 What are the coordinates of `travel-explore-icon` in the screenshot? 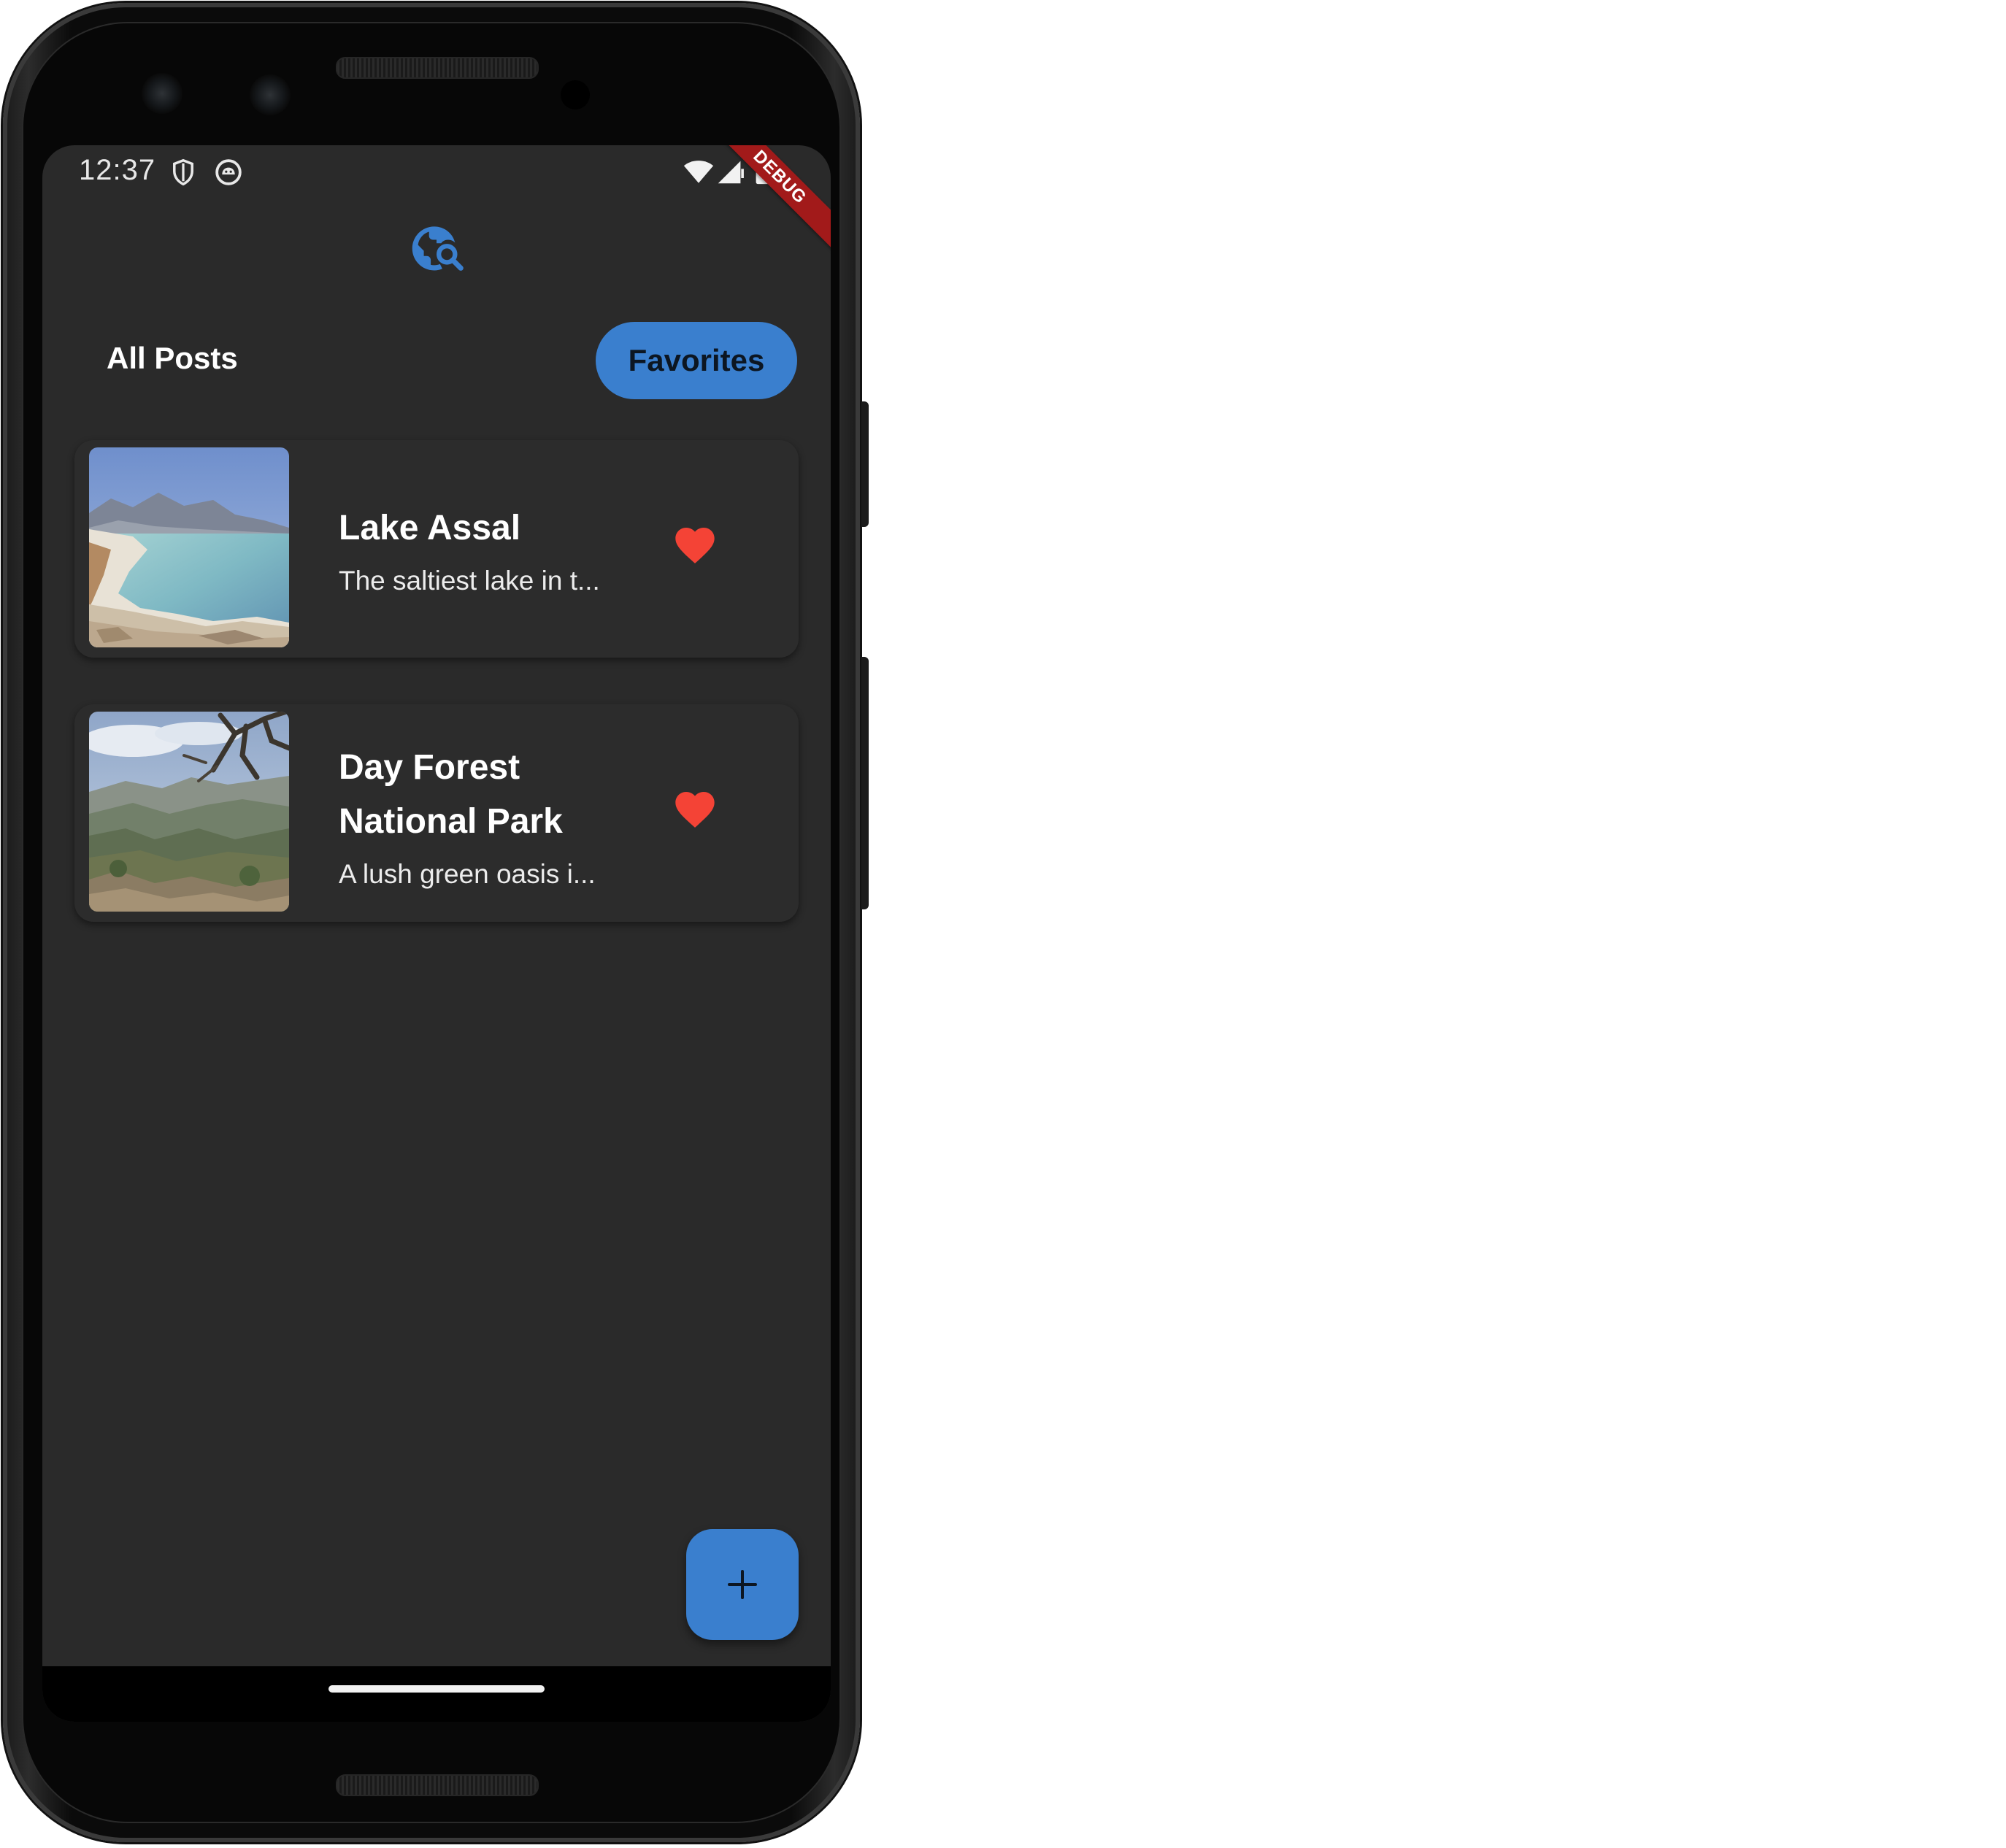 It's located at (438, 248).